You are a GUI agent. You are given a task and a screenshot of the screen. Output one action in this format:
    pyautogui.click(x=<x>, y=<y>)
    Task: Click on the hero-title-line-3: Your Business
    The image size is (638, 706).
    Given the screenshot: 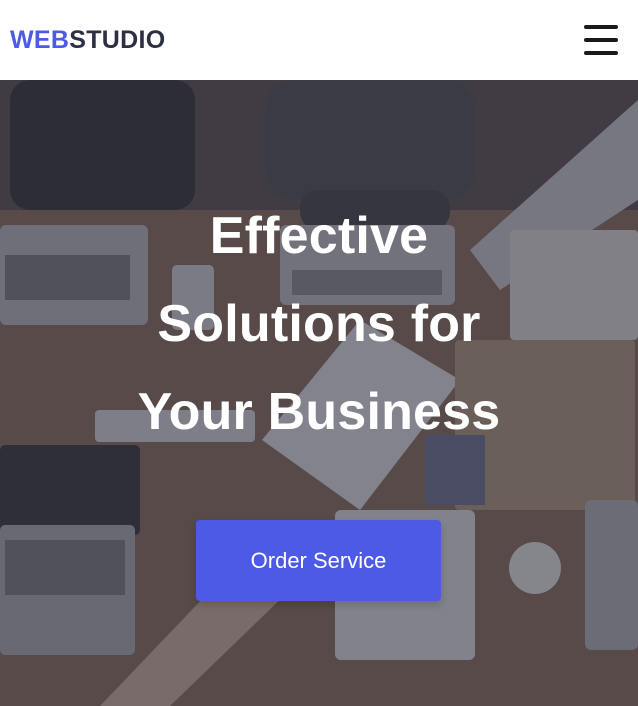 What is the action you would take?
    pyautogui.click(x=319, y=412)
    